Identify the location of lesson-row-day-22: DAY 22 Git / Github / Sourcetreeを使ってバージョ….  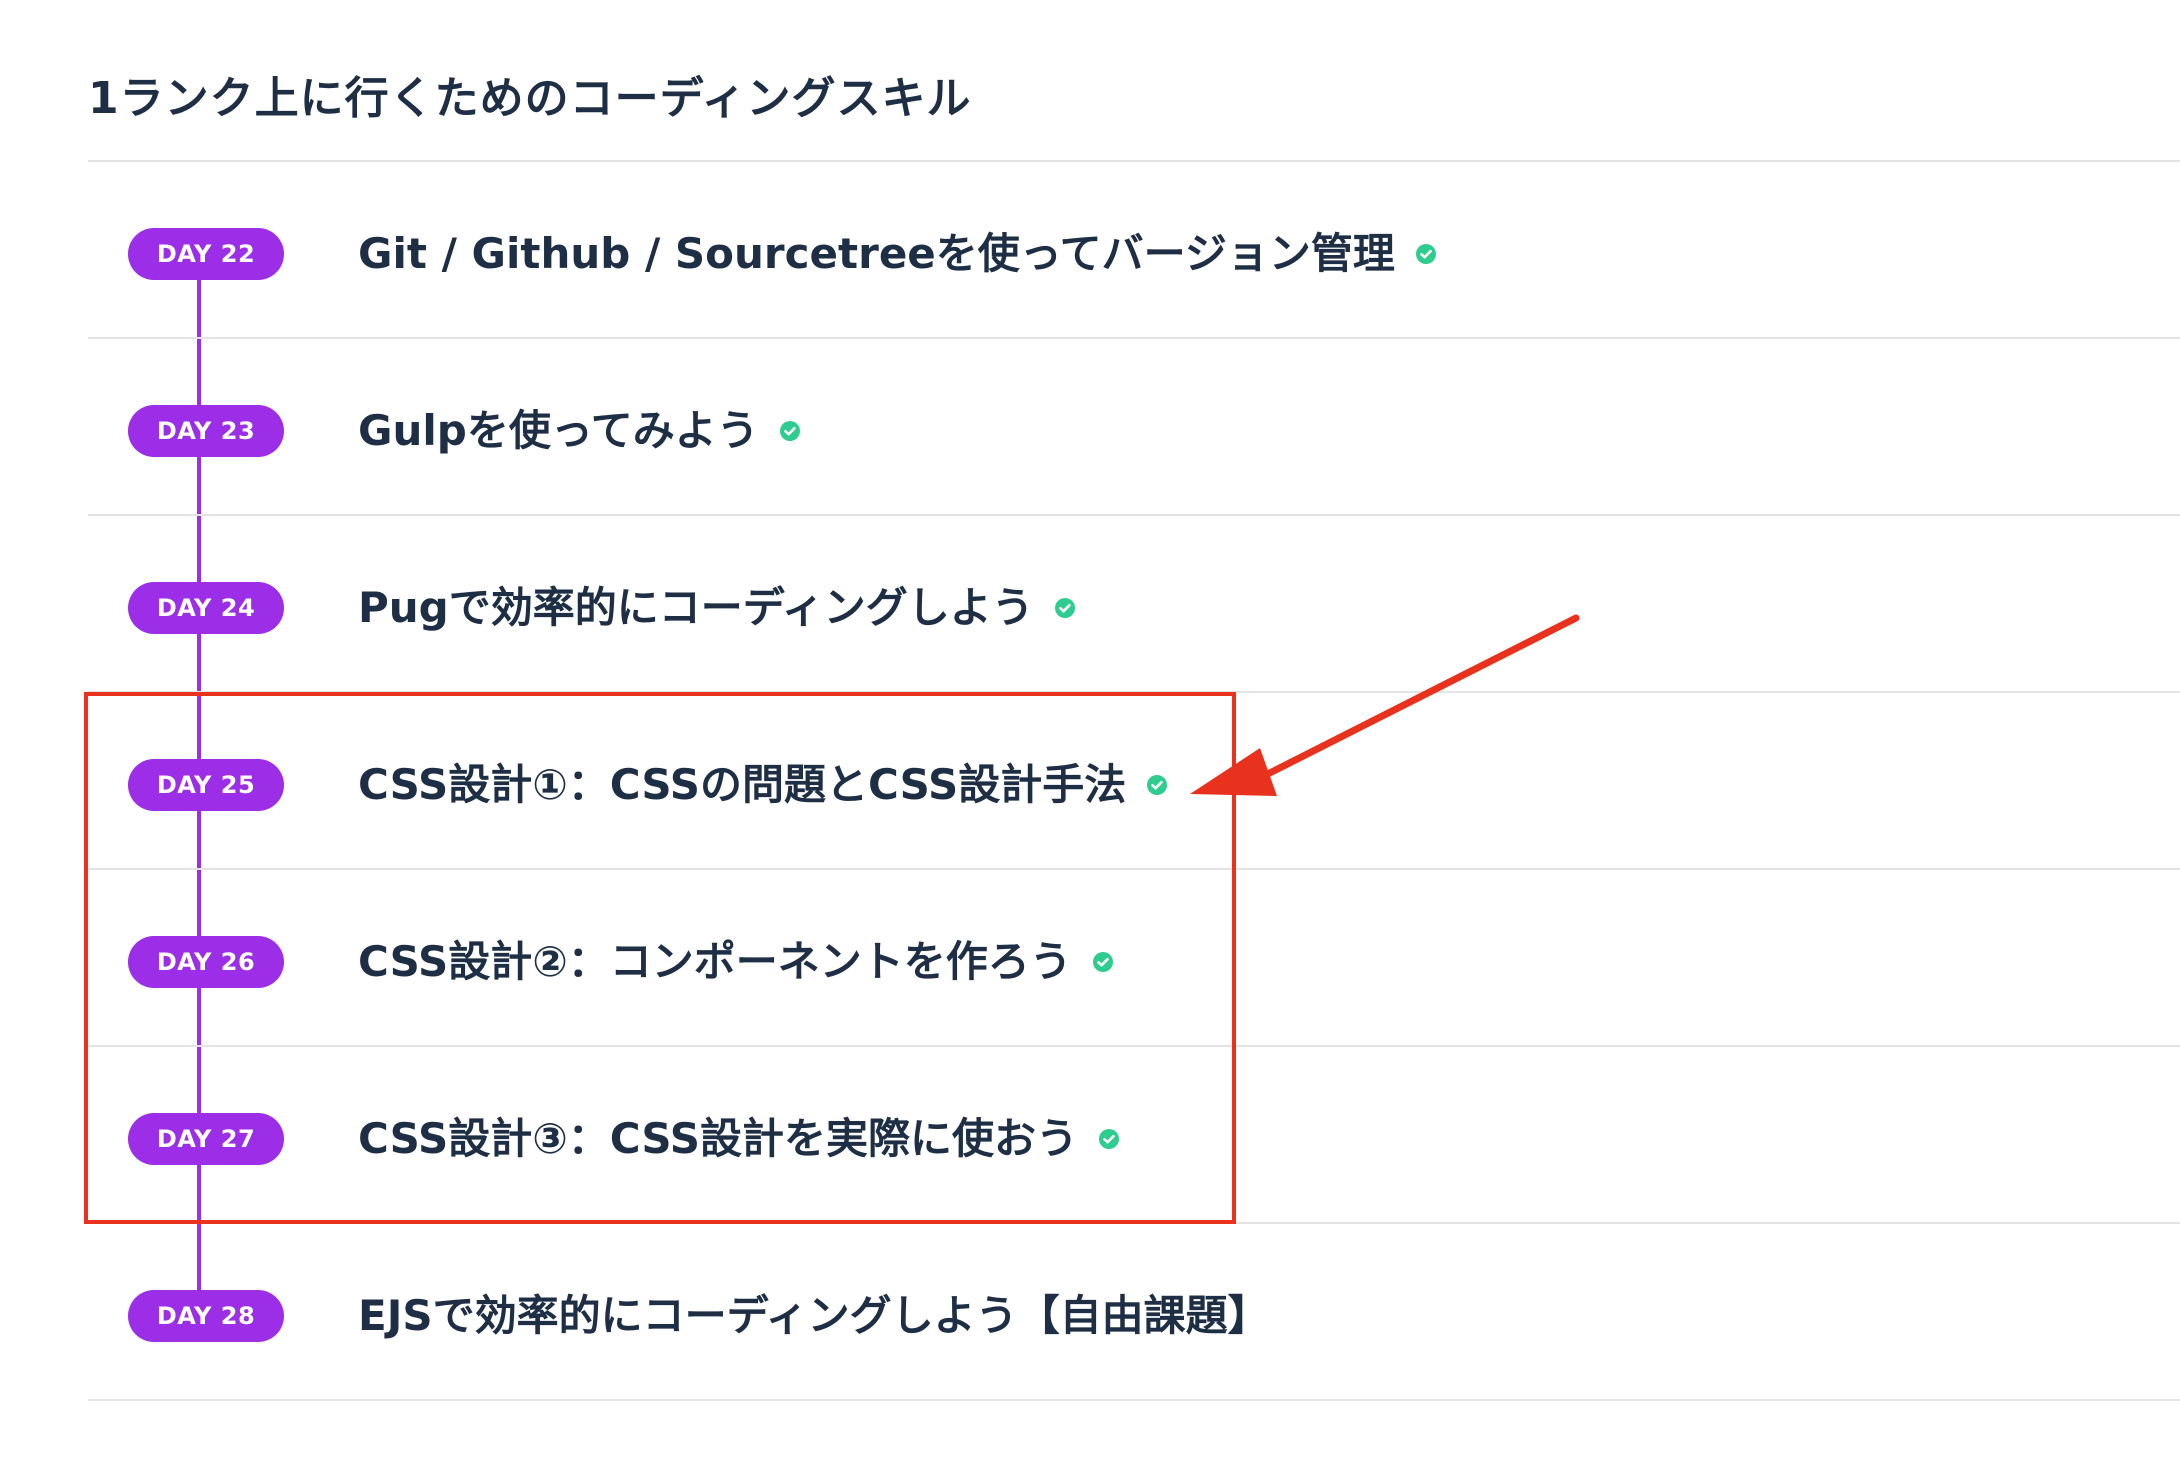
(1134, 250).